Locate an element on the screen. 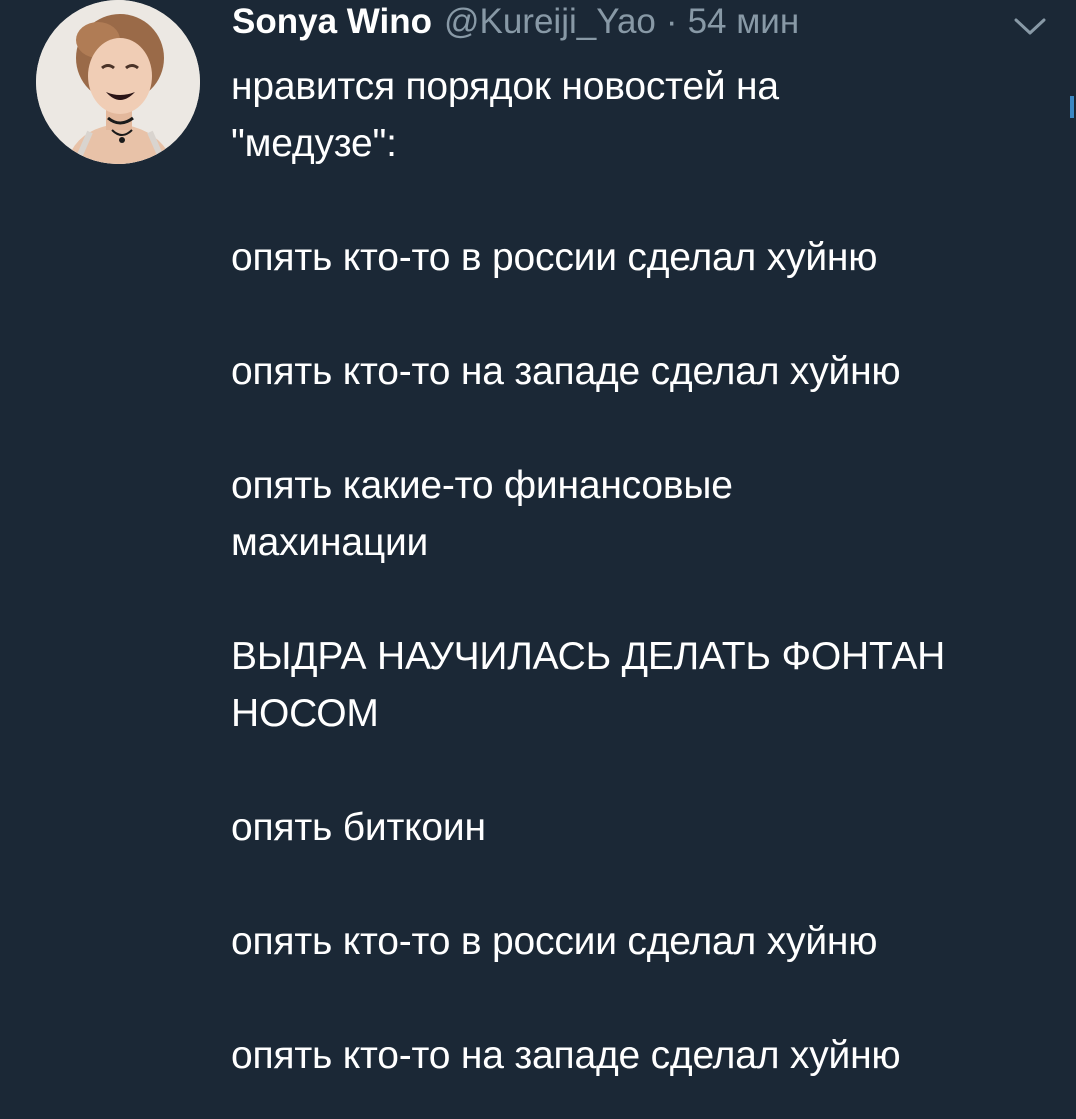 The width and height of the screenshot is (1076, 1119). author-display-name: Sonya Wino is located at coordinates (332, 22).